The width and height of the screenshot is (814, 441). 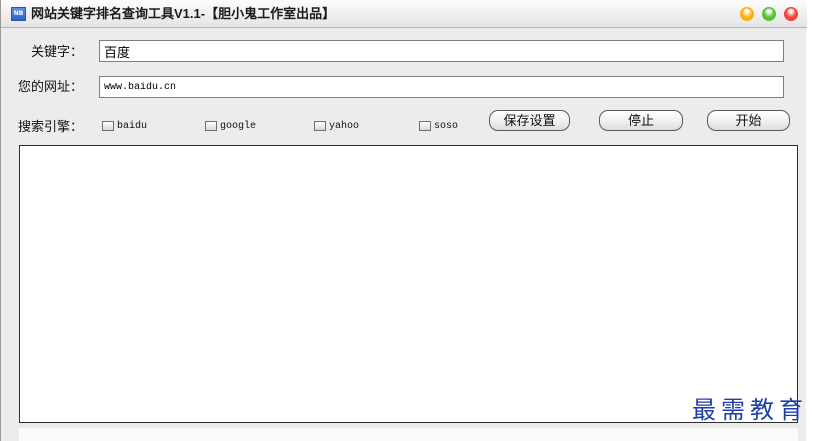 I want to click on minimize-icon, so click(x=747, y=14).